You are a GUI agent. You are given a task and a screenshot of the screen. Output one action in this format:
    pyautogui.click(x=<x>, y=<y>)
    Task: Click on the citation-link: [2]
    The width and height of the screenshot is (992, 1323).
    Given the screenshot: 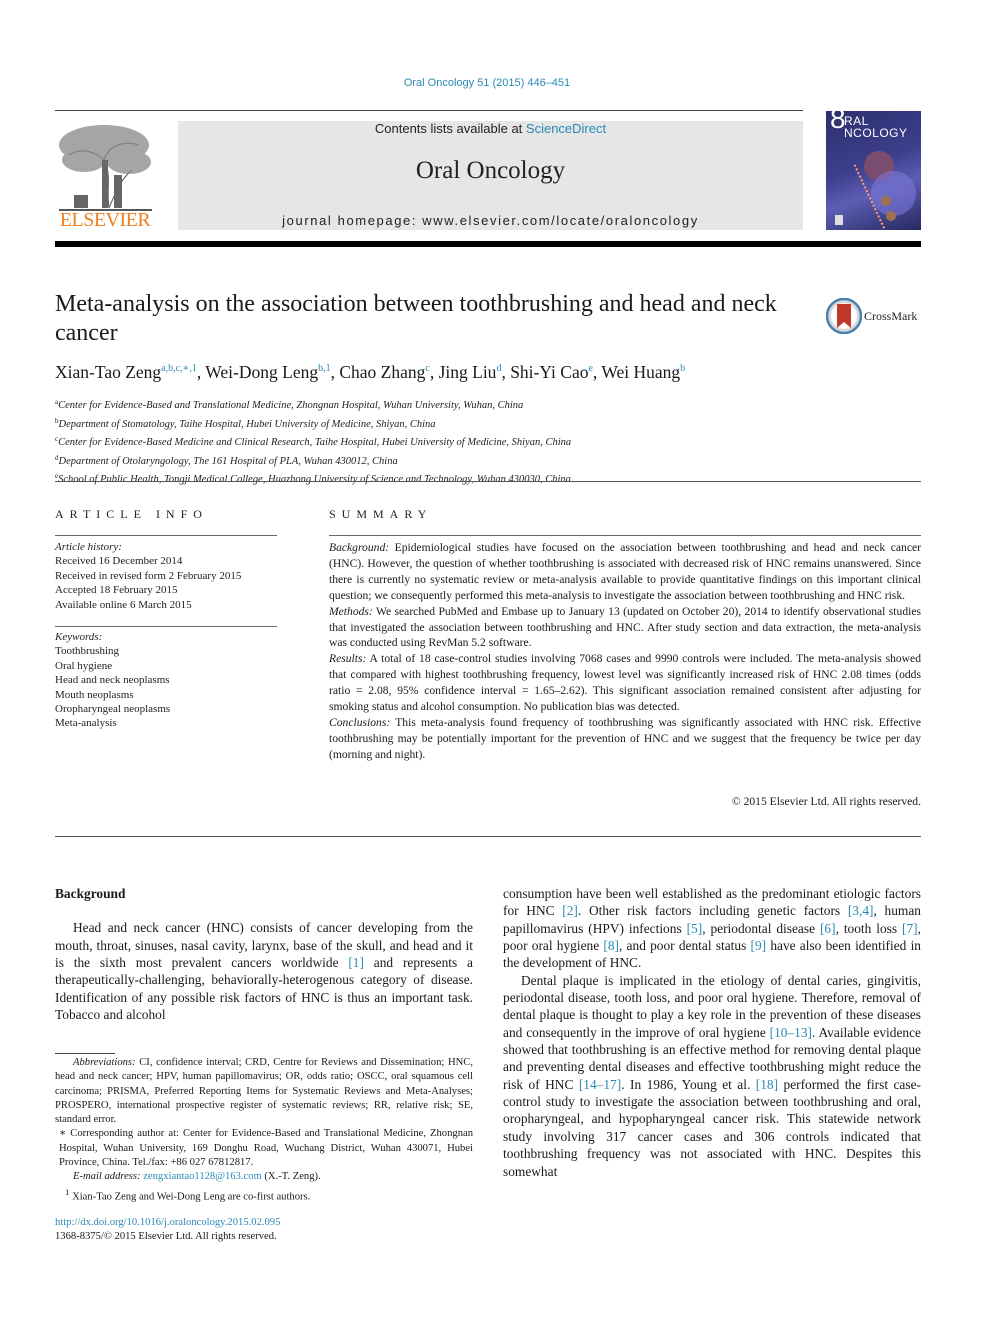 What is the action you would take?
    pyautogui.click(x=570, y=910)
    